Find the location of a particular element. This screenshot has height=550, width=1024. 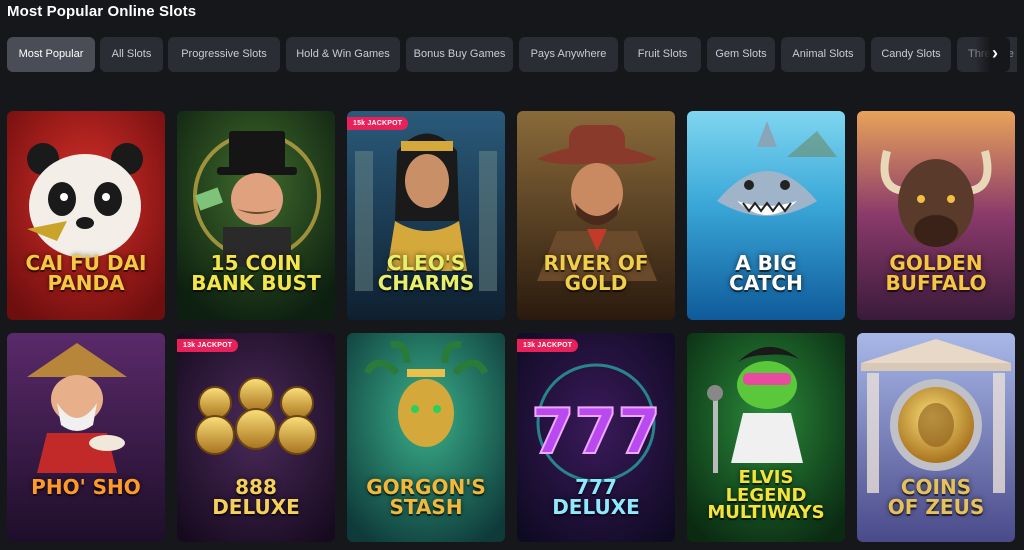

tab-hold-win-games: Hold & Win Games is located at coordinates (343, 54).